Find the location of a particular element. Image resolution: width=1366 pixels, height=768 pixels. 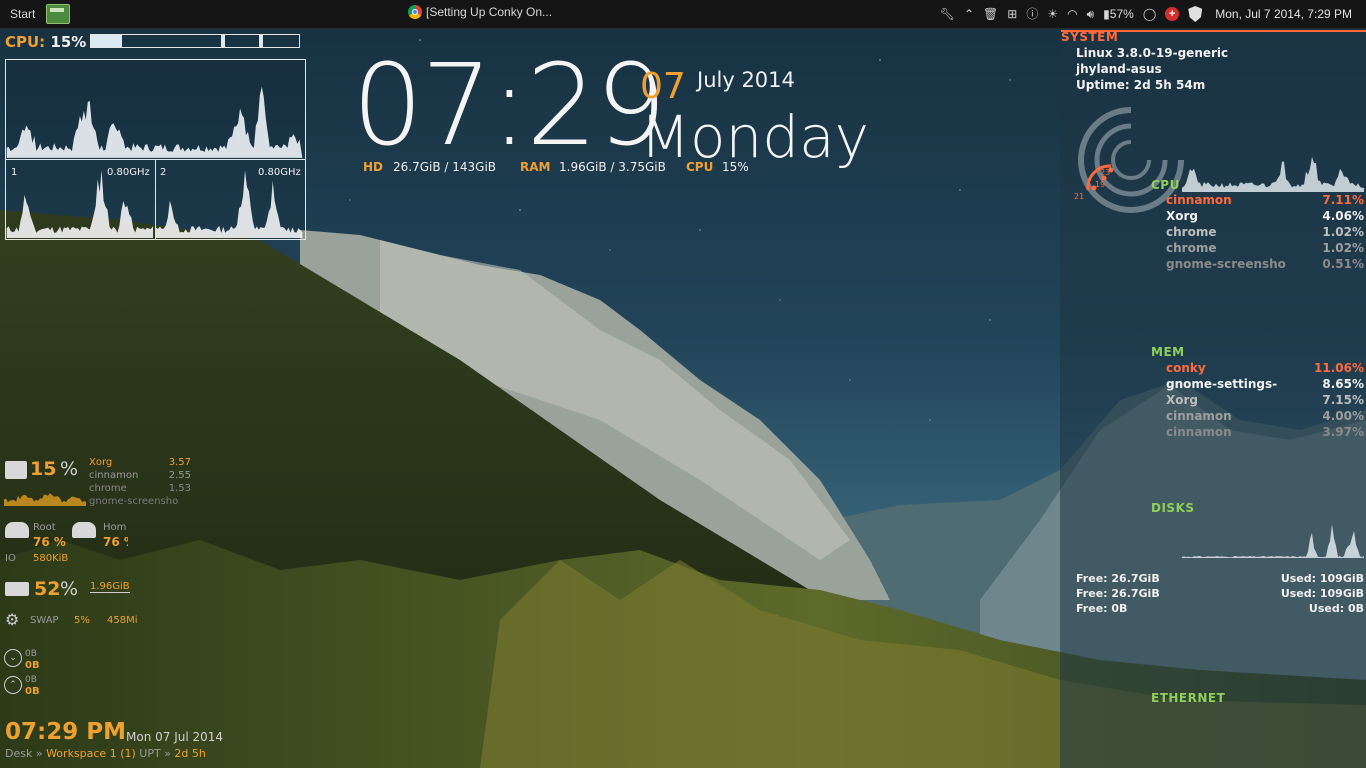

ram-label: RAM is located at coordinates (535, 167).